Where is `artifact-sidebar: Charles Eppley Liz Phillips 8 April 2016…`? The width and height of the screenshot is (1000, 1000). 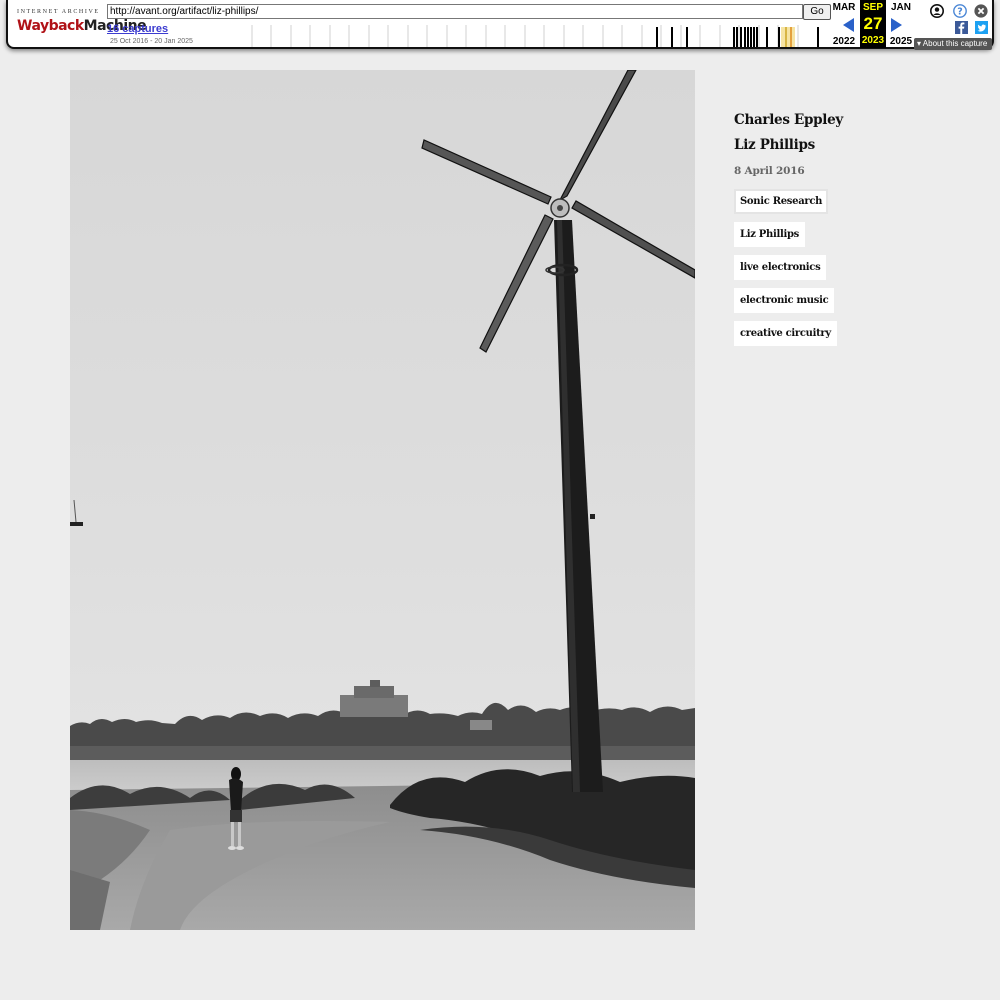 artifact-sidebar: Charles Eppley Liz Phillips 8 April 2016… is located at coordinates (804, 233).